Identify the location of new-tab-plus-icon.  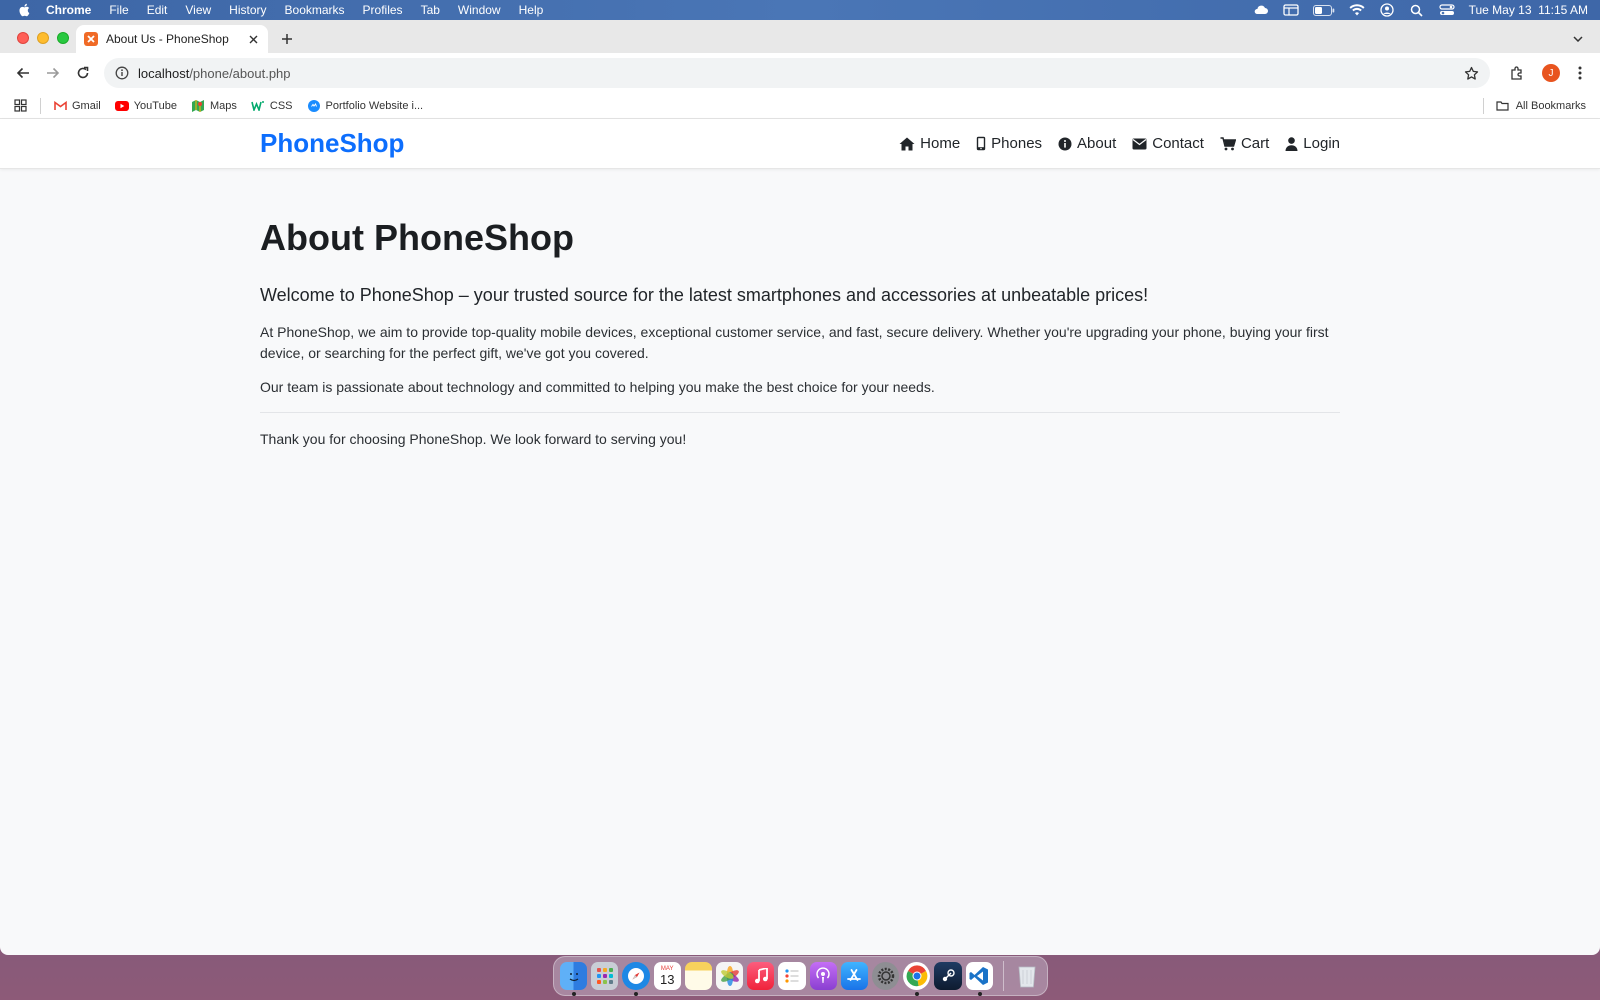
(287, 39).